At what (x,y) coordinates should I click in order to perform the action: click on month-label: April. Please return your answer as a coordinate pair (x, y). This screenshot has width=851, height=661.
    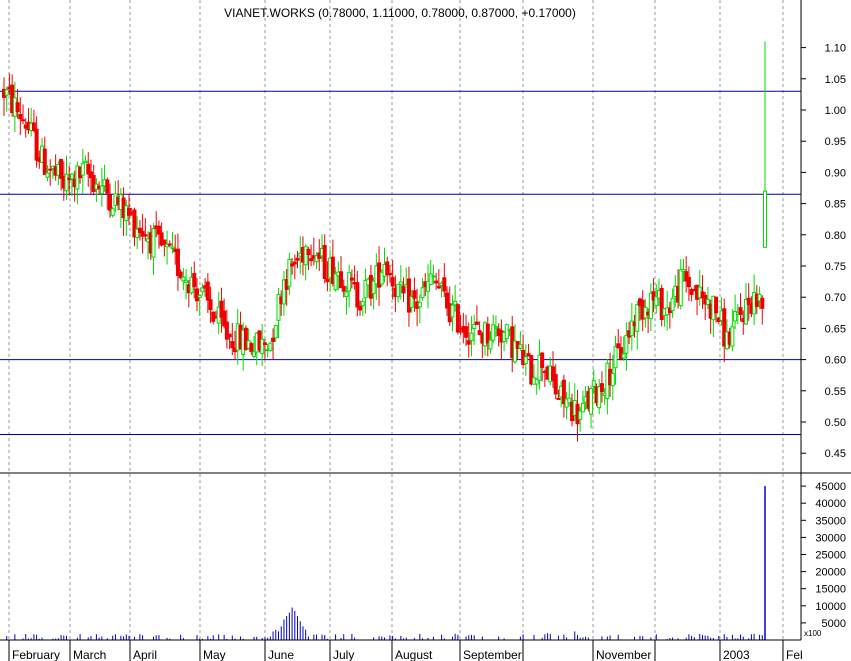
    Looking at the image, I should click on (145, 654).